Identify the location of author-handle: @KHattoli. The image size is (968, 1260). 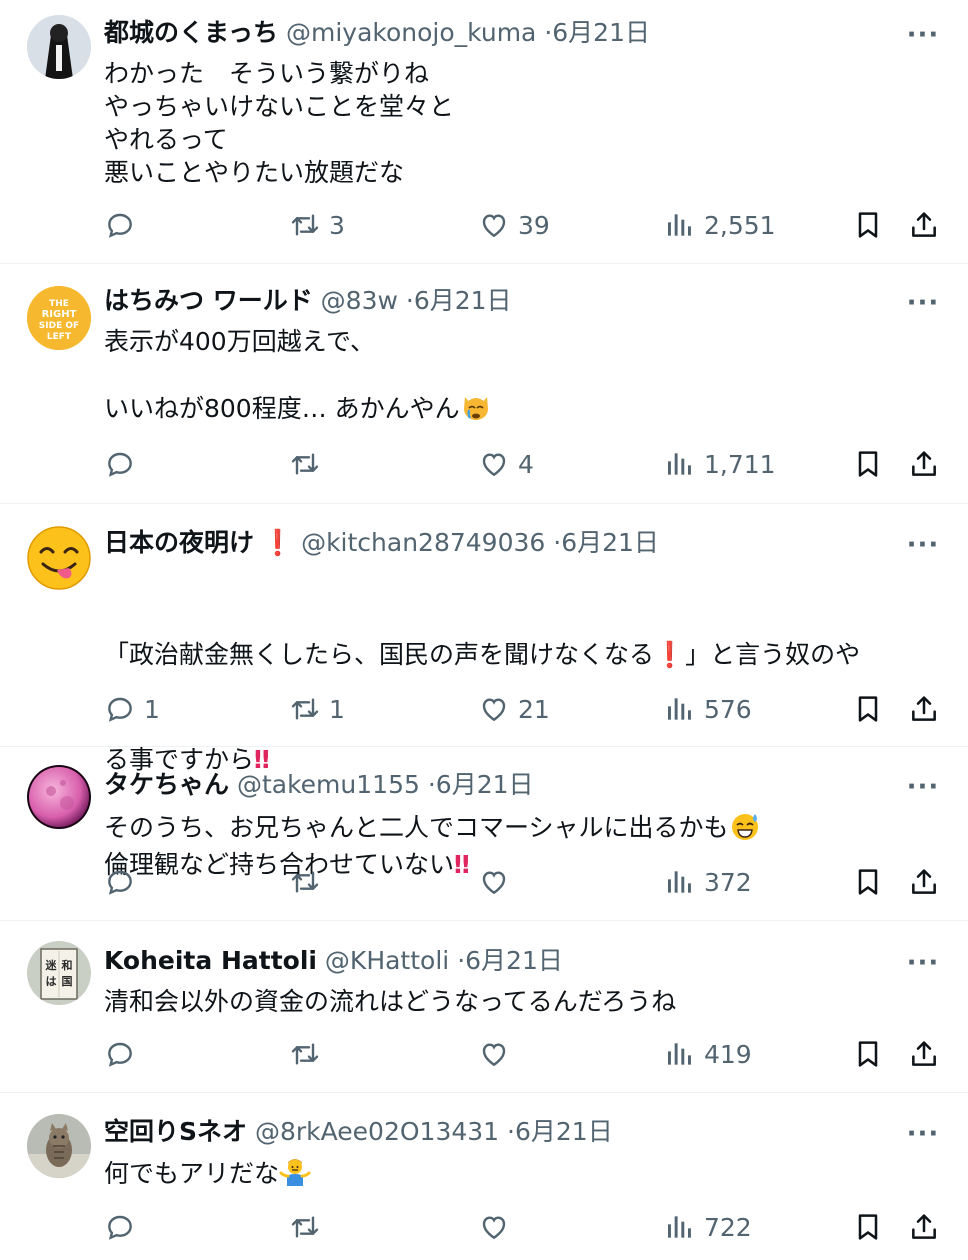
(387, 960).